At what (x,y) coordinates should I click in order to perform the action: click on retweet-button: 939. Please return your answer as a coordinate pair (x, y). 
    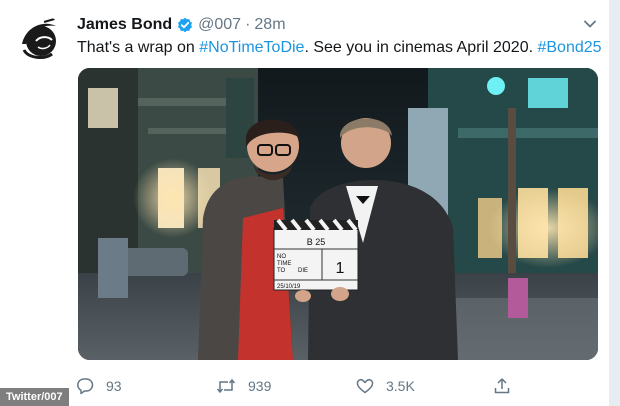
    Looking at the image, I should click on (243, 386).